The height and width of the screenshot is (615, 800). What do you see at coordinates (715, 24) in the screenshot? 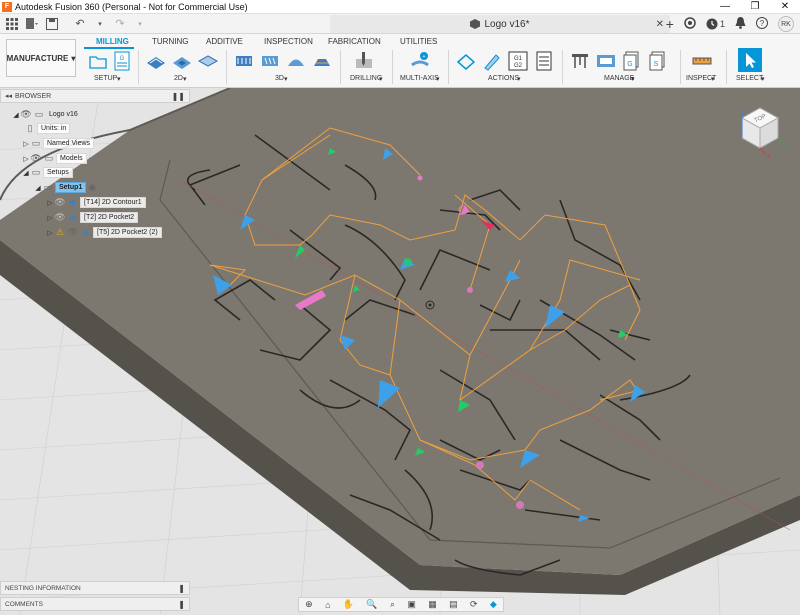
I see `job-status-icon: 1` at bounding box center [715, 24].